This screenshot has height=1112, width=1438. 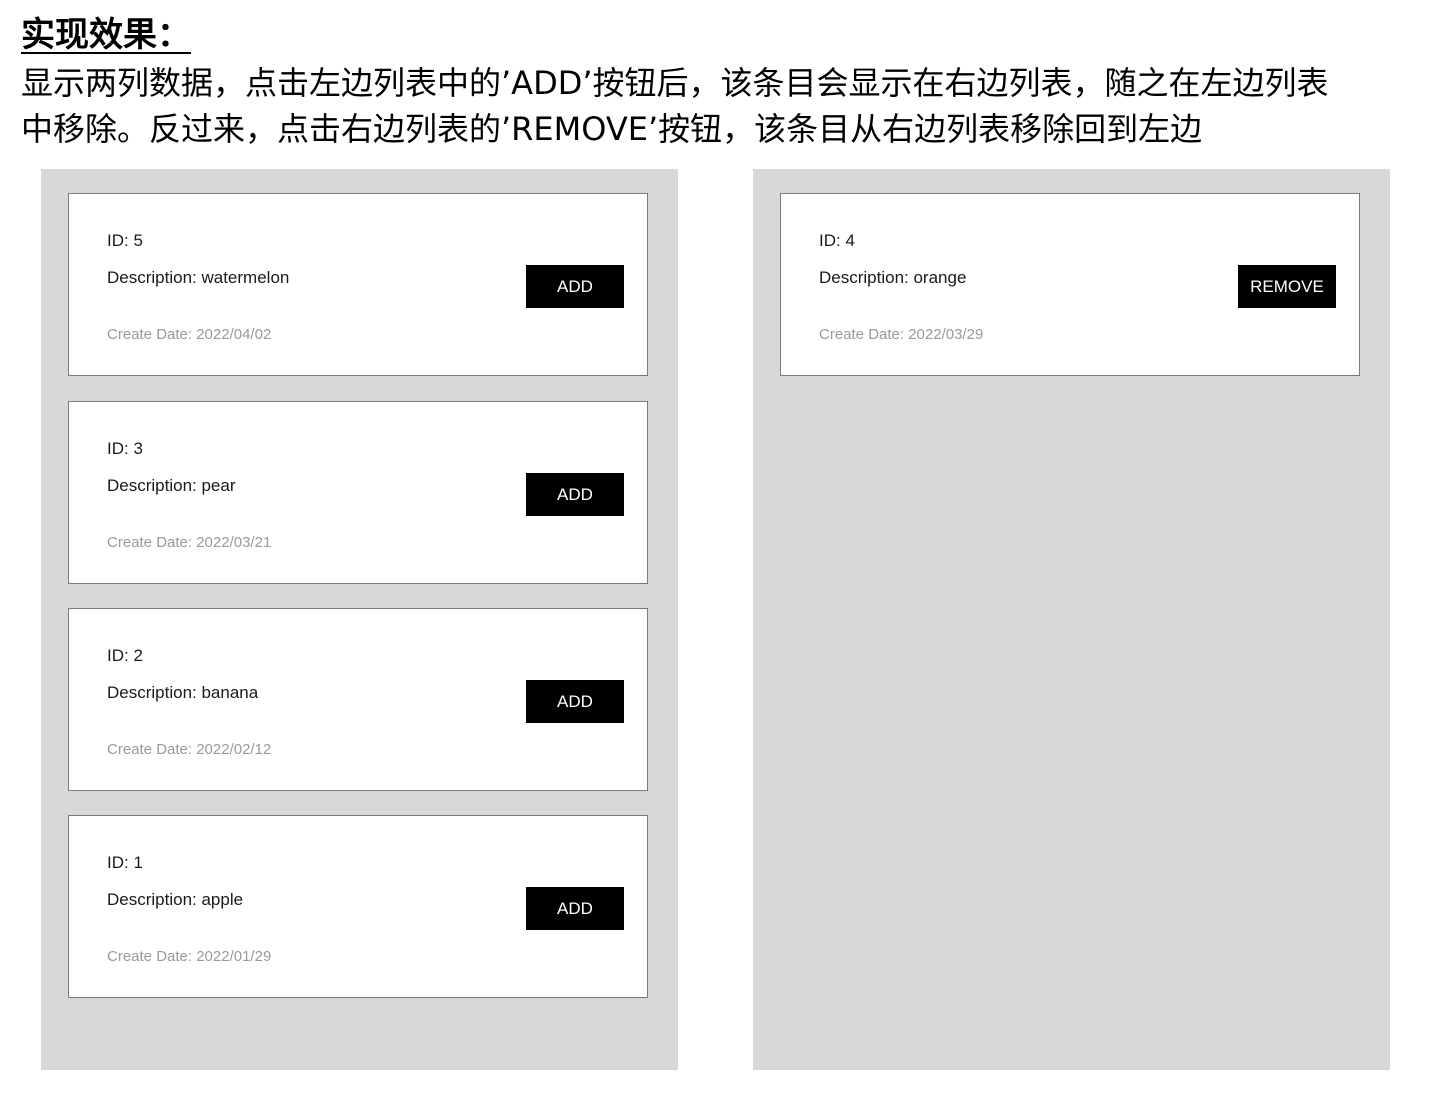 I want to click on item-create-date: Create Date: 2022/03/21, so click(x=189, y=542).